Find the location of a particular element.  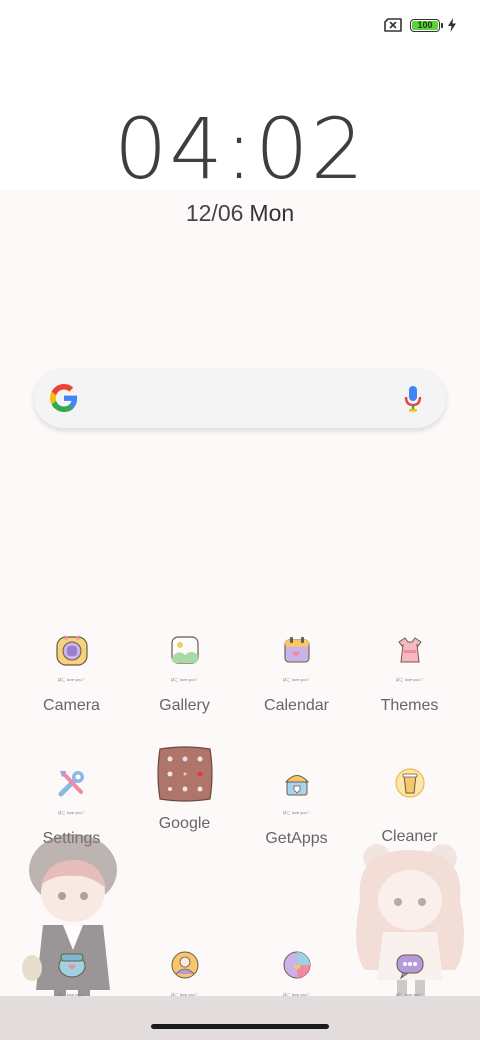

getapps-house-icon is located at coordinates (297, 783).